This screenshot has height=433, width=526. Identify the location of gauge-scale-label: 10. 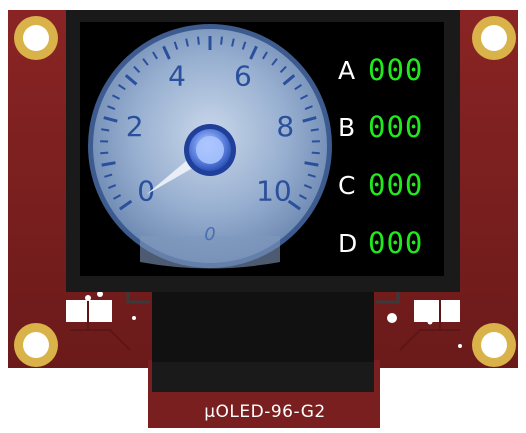
(274, 191).